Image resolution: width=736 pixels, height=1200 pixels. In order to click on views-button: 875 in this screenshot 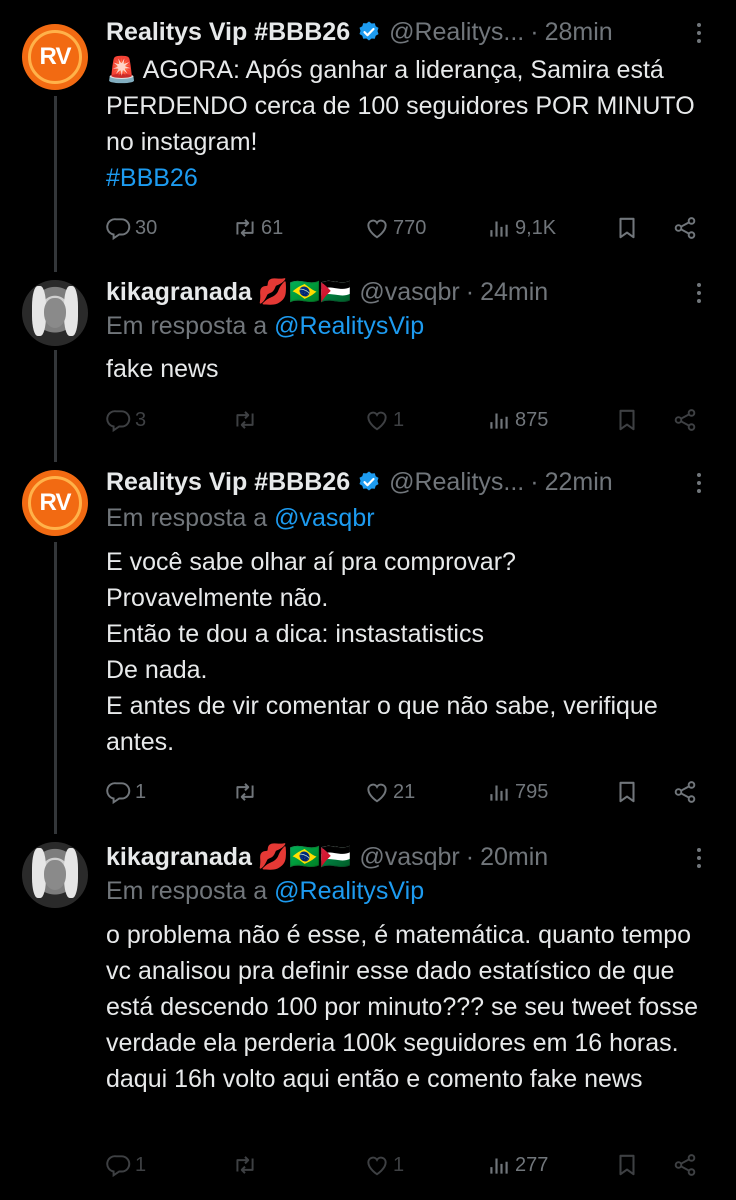, I will do `click(517, 420)`.